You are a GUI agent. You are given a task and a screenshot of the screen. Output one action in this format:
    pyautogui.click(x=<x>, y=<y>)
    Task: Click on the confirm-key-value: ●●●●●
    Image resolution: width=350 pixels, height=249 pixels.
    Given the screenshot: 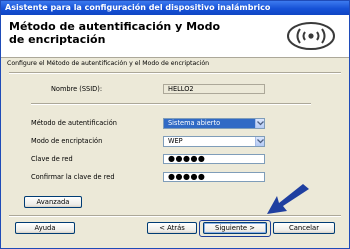 What is the action you would take?
    pyautogui.click(x=187, y=176)
    